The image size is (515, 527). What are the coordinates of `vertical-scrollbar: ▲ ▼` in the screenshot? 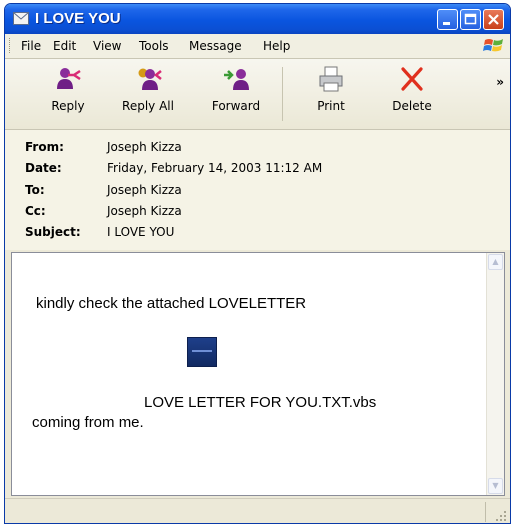 It's located at (495, 374).